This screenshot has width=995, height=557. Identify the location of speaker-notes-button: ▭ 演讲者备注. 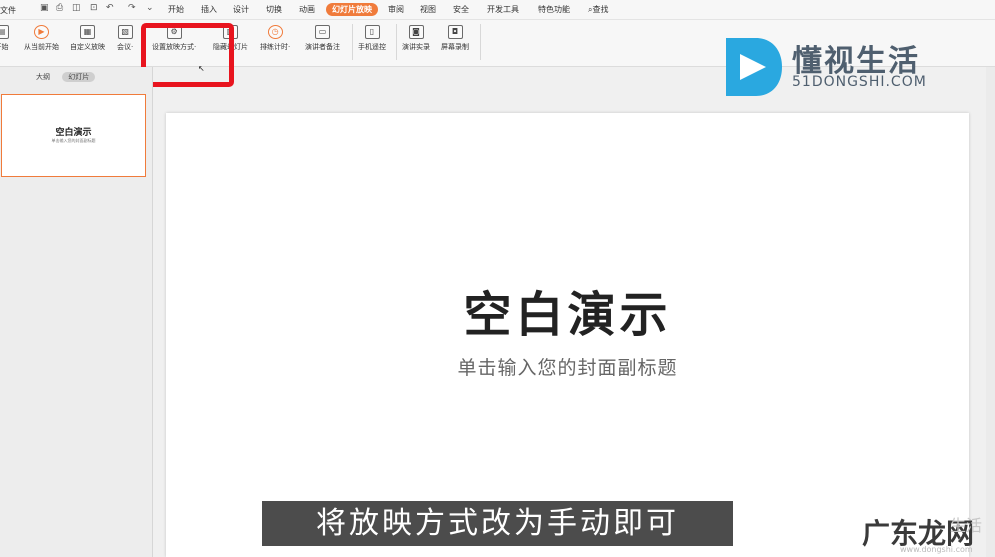
(322, 38).